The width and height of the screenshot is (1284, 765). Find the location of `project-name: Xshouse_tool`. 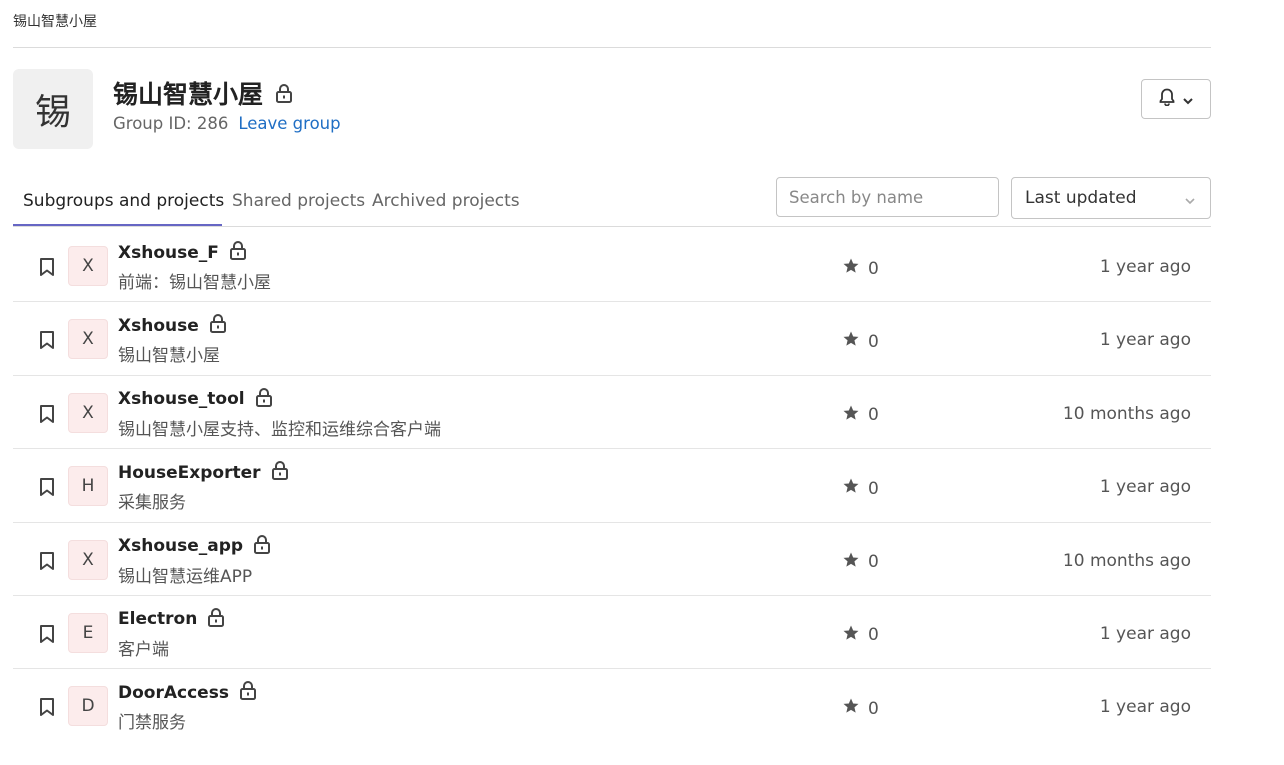

project-name: Xshouse_tool is located at coordinates (181, 399).